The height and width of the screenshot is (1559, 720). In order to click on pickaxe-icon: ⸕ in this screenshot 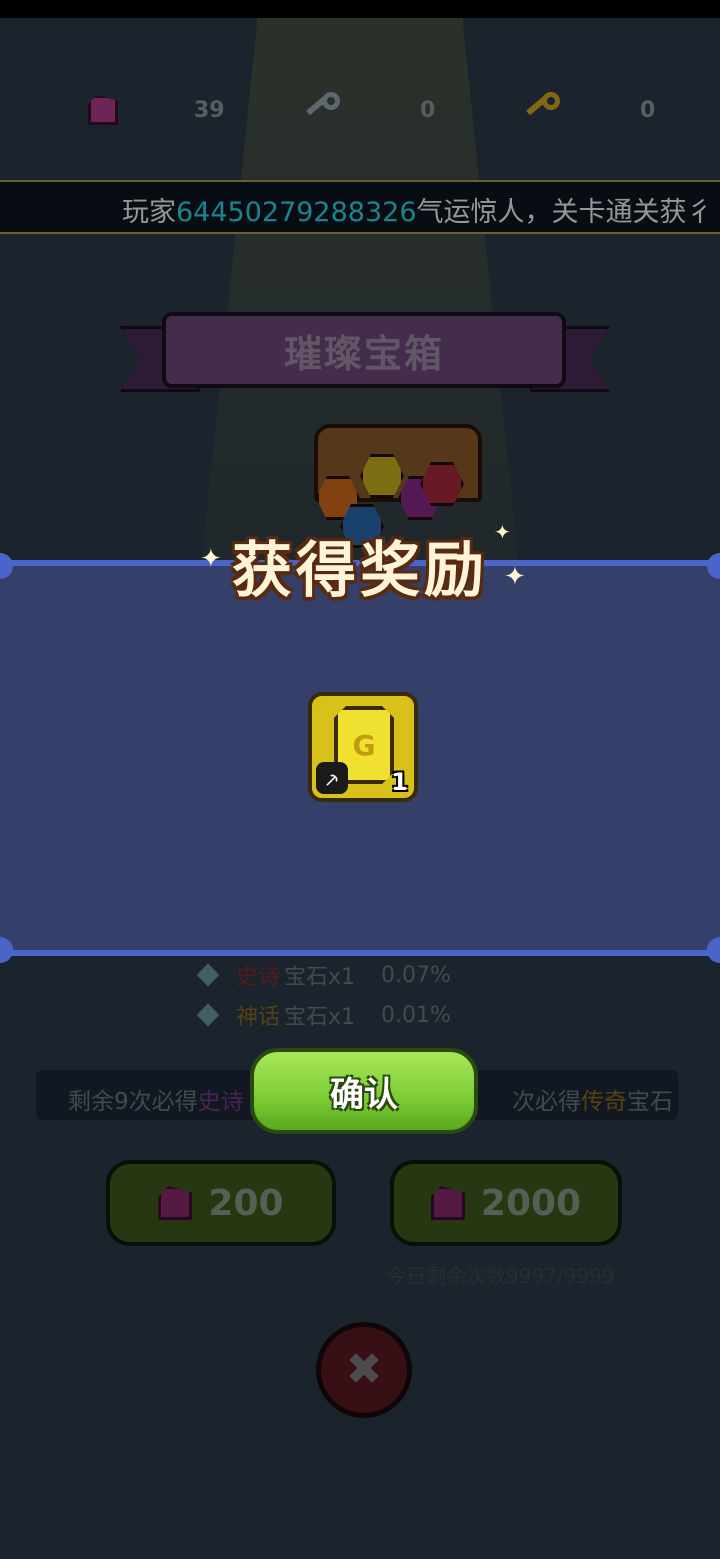, I will do `click(332, 778)`.